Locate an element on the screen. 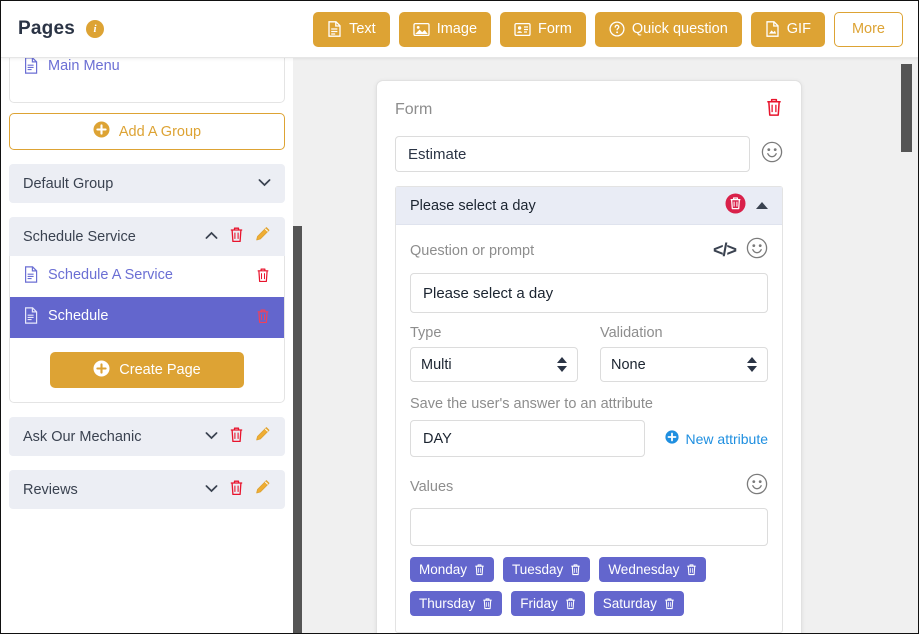 The width and height of the screenshot is (919, 634). group-pages-schedule-service: Schedule A Service Schedule Create Page is located at coordinates (147, 329).